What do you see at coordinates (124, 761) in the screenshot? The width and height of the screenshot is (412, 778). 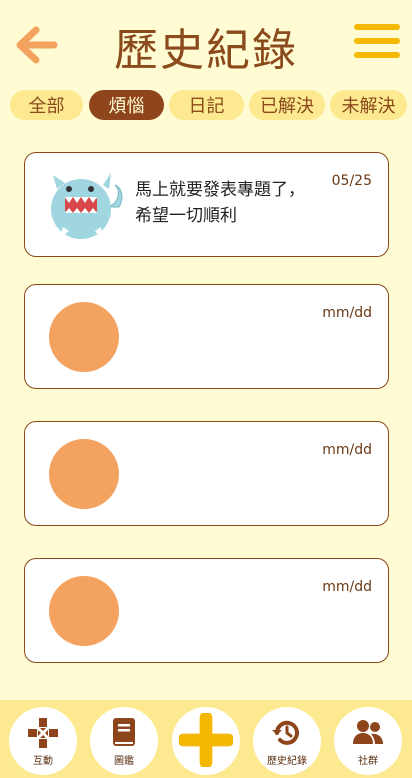 I see `nav-label: 圖鑑` at bounding box center [124, 761].